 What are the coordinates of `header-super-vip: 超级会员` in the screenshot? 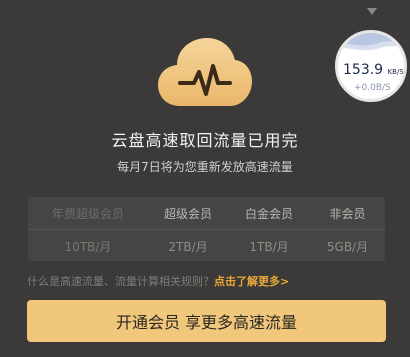 It's located at (187, 213).